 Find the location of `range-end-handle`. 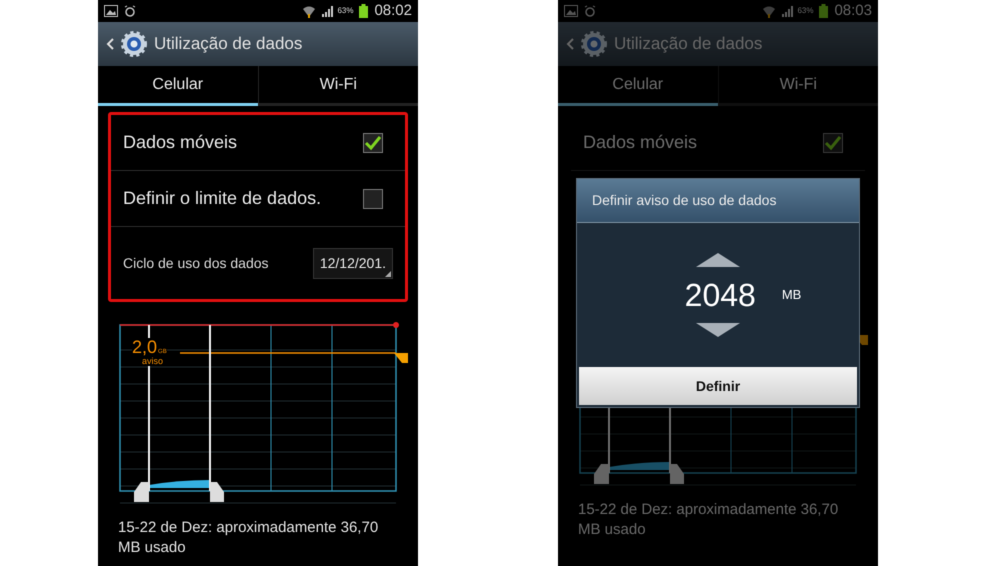

range-end-handle is located at coordinates (216, 413).